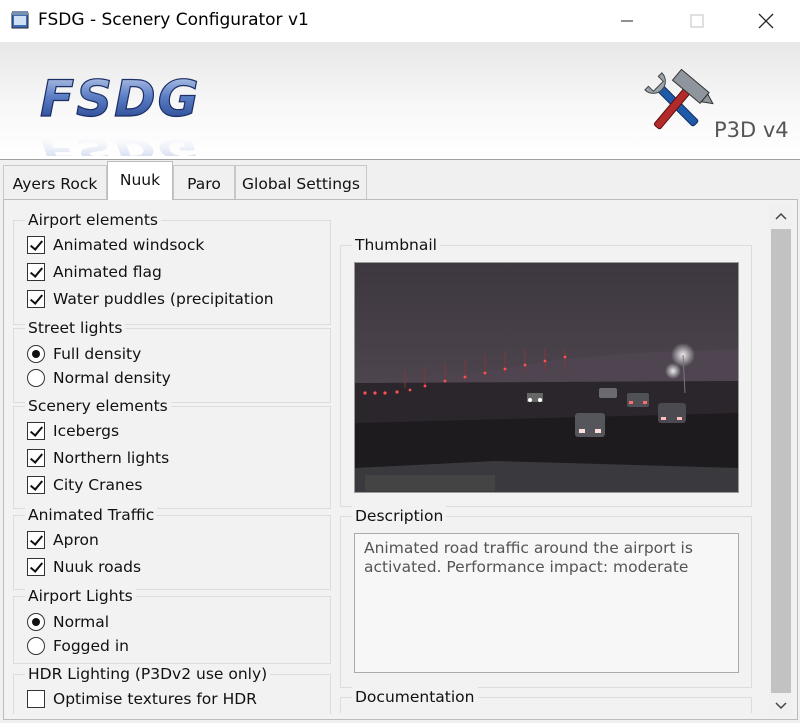  I want to click on checkbox-animated-flag: Animated flag, so click(94, 272).